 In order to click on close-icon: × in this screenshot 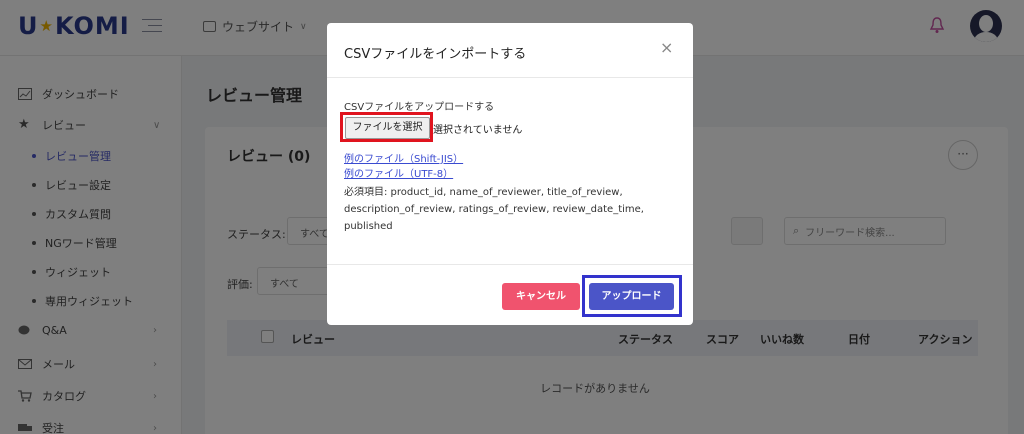, I will do `click(666, 47)`.